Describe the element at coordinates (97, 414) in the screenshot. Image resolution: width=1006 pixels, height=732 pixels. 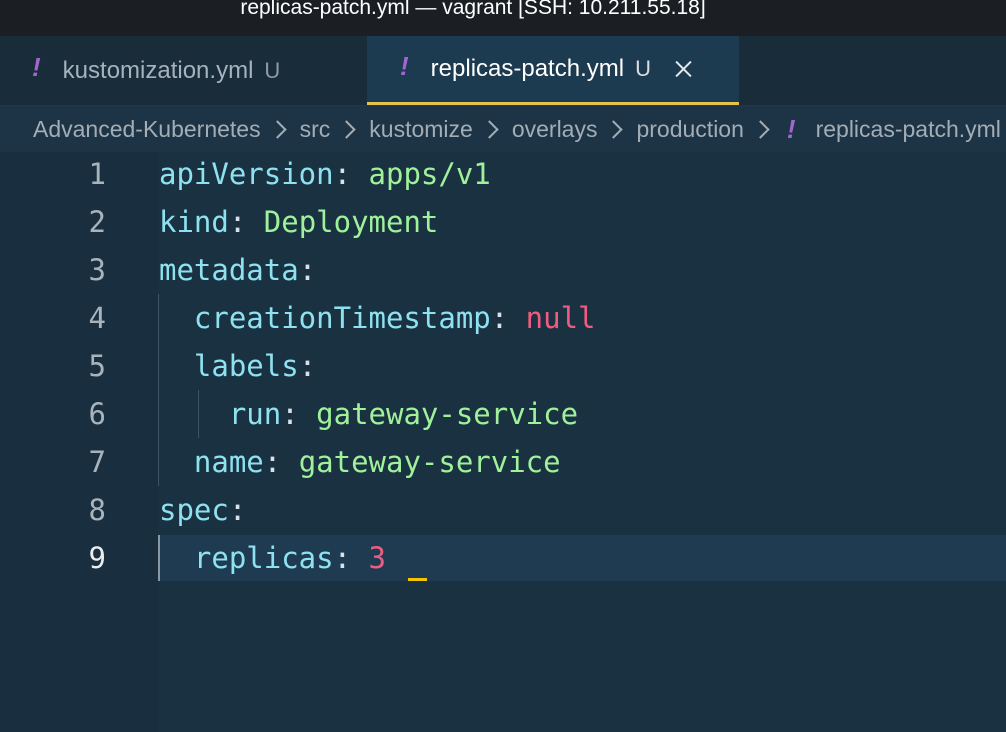
I see `line-number: 6` at that location.